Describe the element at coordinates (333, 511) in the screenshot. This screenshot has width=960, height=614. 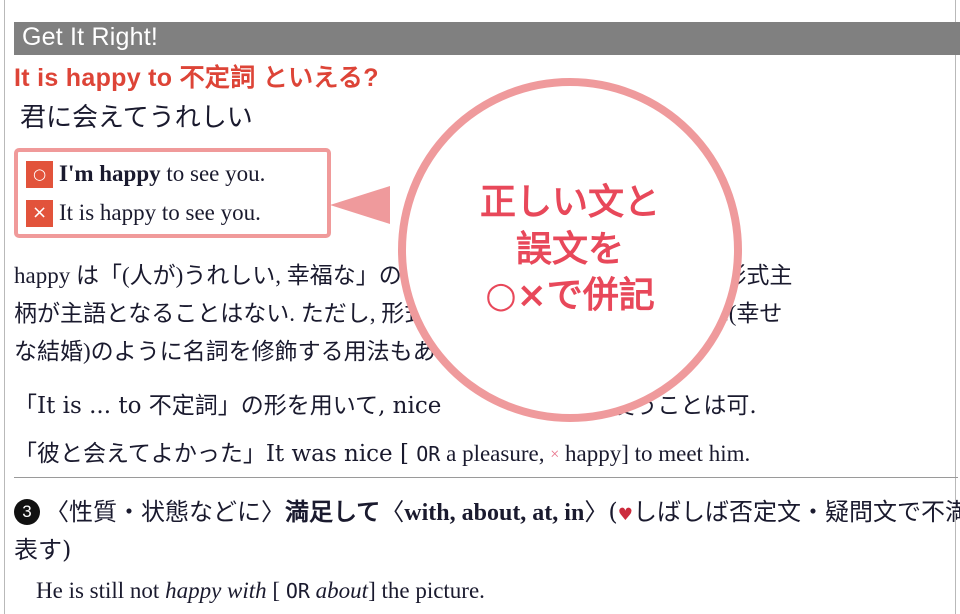
I see `sense-head-jp-bold: 満足して` at that location.